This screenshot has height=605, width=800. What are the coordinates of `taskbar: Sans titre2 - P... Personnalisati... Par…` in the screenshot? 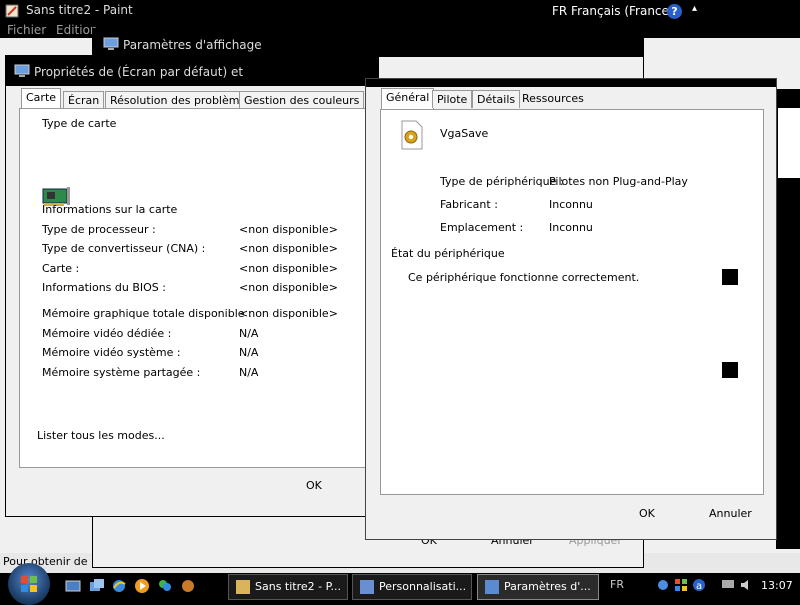 It's located at (400, 584).